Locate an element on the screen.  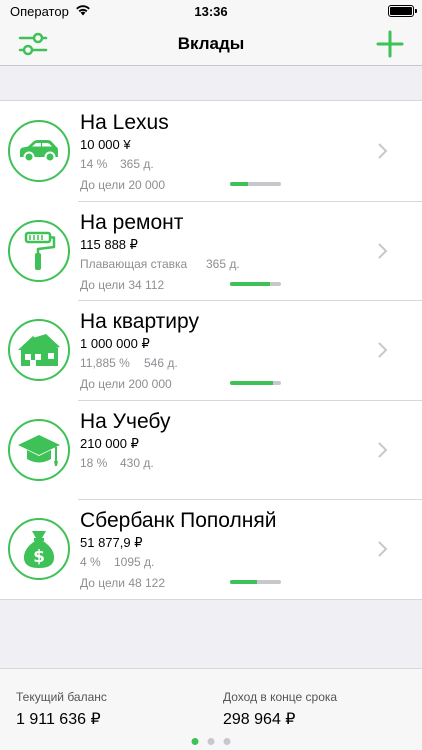
deposit-goal: До цели 34 112 is located at coordinates (122, 284).